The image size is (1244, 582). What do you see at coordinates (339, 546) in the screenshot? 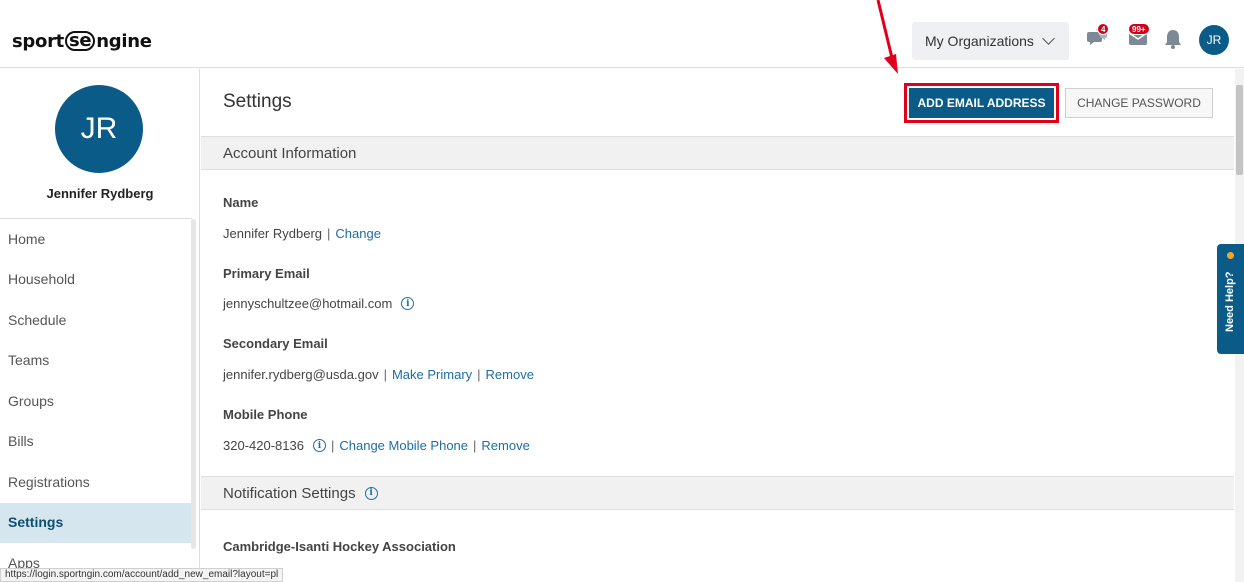
I see `organization-name: Cambridge-Isanti Hockey Association` at bounding box center [339, 546].